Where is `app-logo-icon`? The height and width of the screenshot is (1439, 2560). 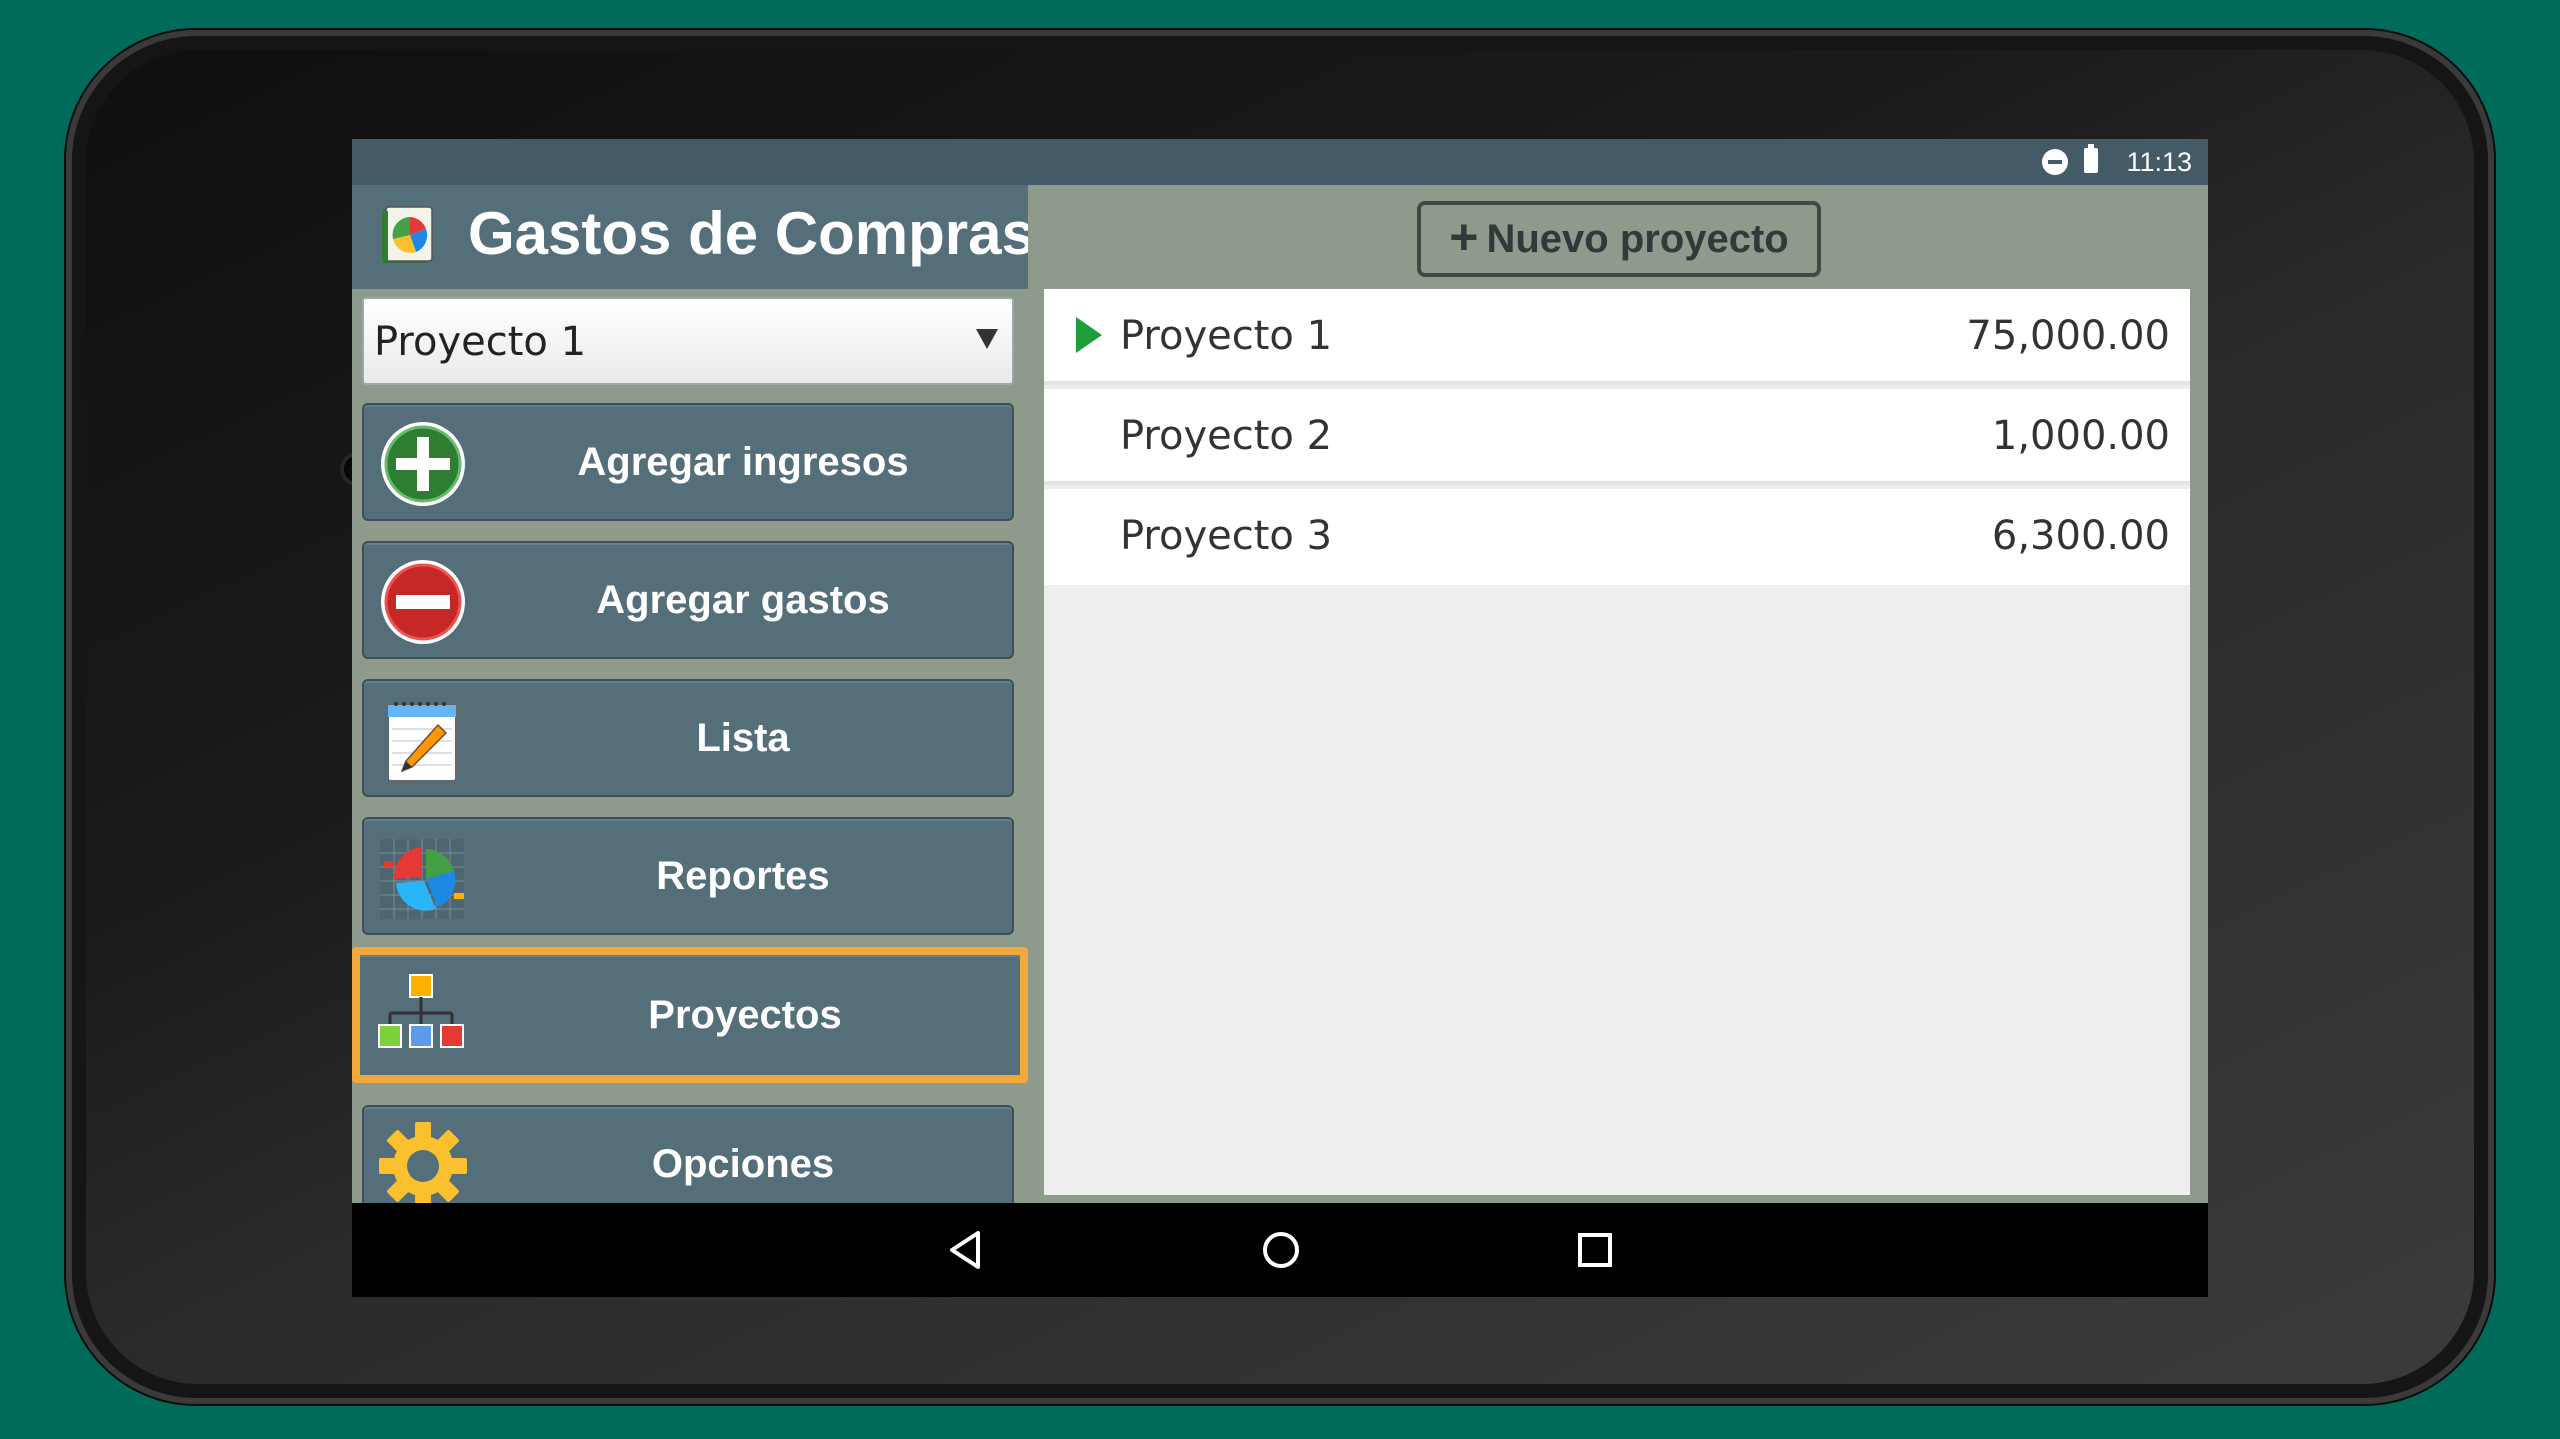 app-logo-icon is located at coordinates (407, 234).